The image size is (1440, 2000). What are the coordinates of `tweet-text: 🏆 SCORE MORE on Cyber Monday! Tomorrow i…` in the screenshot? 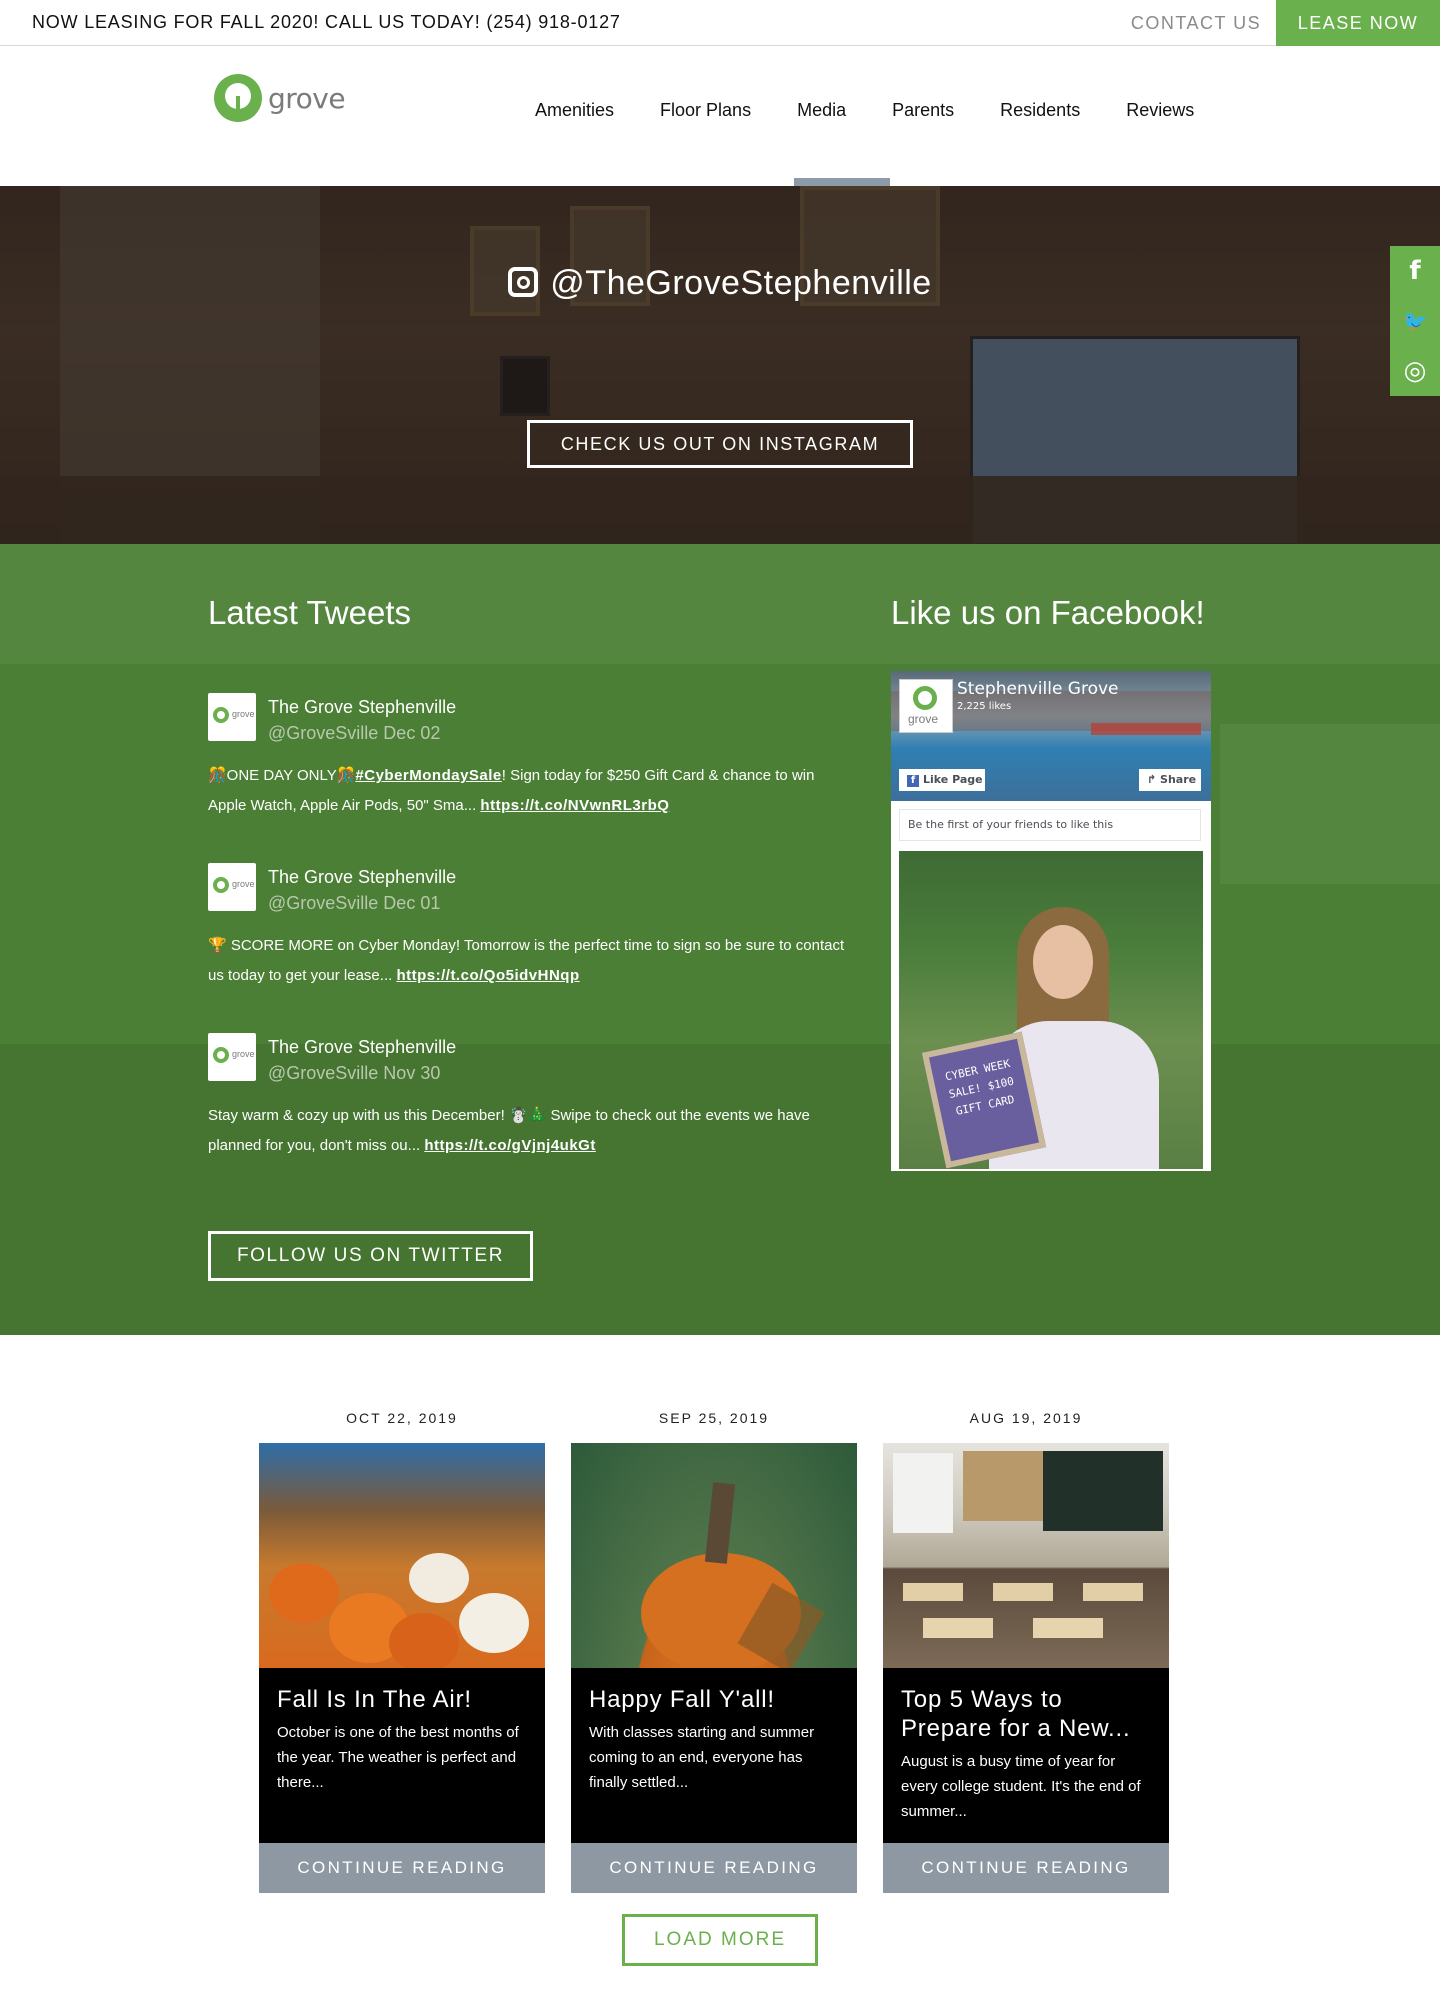 It's located at (526, 960).